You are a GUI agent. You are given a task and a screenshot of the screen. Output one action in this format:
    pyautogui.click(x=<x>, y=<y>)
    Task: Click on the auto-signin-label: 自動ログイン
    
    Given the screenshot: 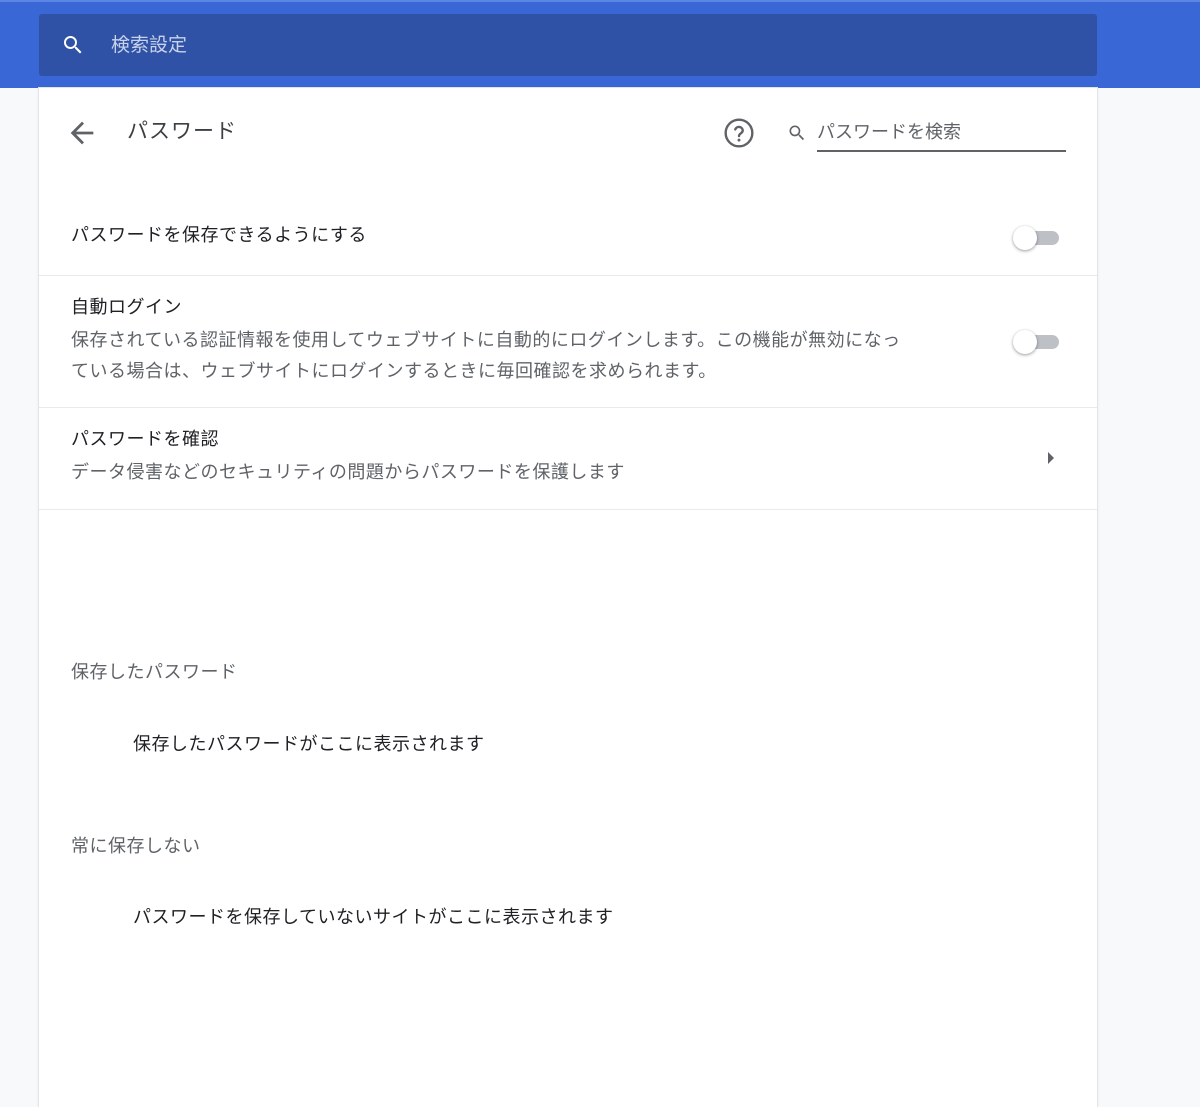 What is the action you would take?
    pyautogui.click(x=126, y=307)
    